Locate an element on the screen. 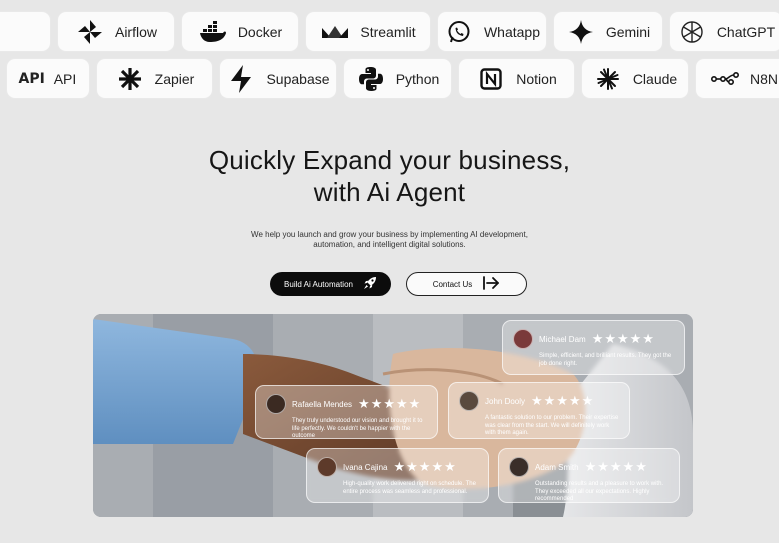 The image size is (779, 543). logo-label: Supabase is located at coordinates (298, 78).